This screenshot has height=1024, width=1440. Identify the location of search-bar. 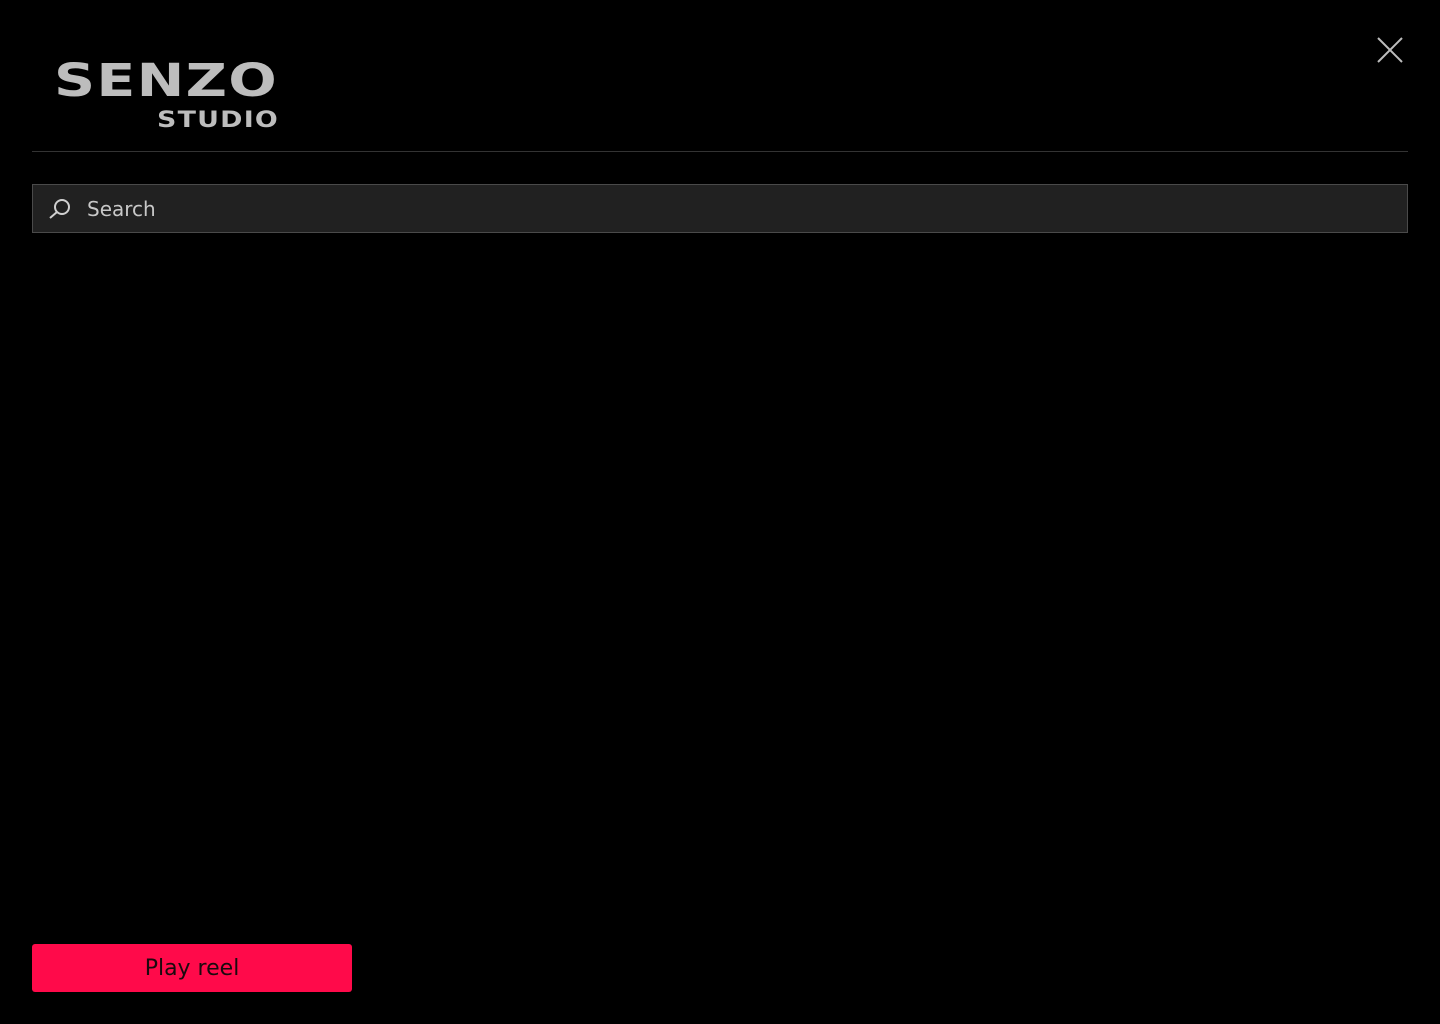
(720, 208).